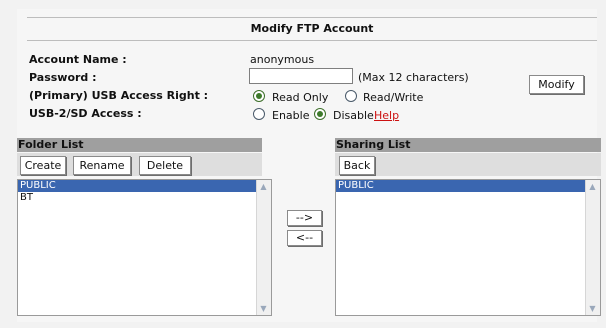  What do you see at coordinates (468, 164) in the screenshot?
I see `sharing-list-toolbar: Back` at bounding box center [468, 164].